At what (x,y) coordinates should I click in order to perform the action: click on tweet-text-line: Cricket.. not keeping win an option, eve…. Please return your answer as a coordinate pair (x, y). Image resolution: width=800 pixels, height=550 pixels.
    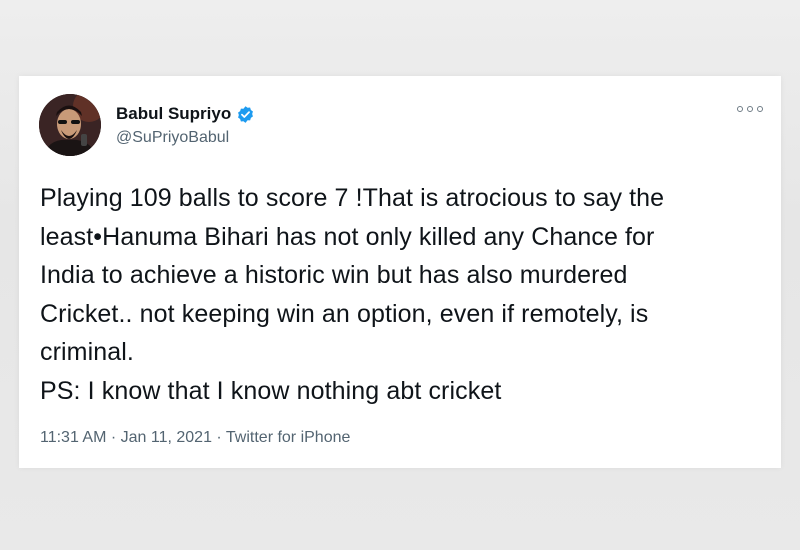
    Looking at the image, I should click on (344, 313).